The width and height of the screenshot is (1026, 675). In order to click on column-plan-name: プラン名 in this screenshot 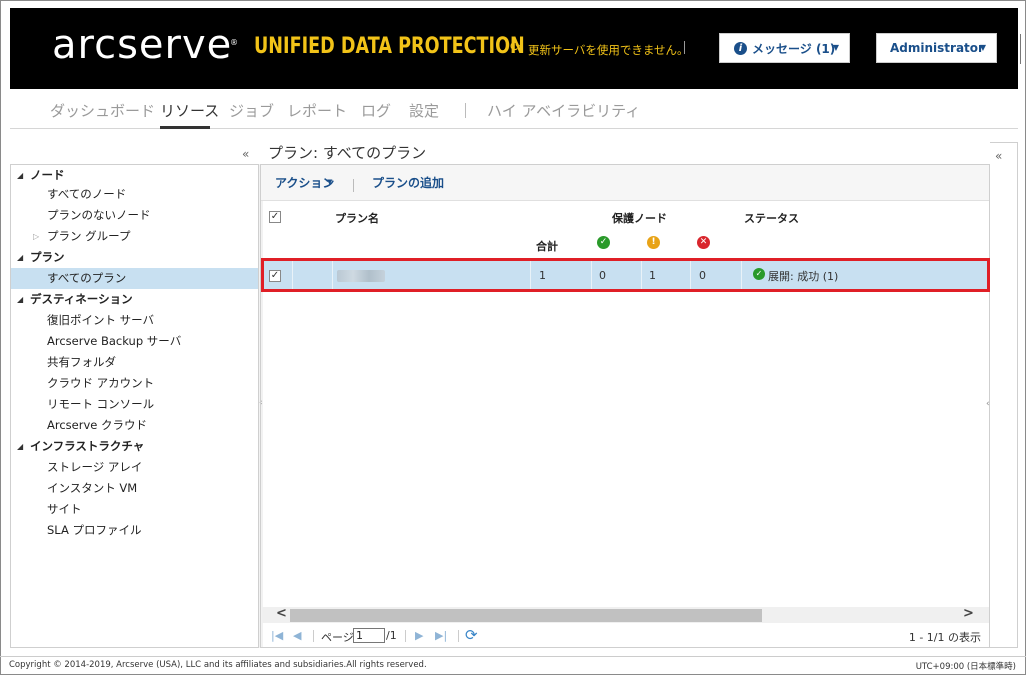, I will do `click(357, 218)`.